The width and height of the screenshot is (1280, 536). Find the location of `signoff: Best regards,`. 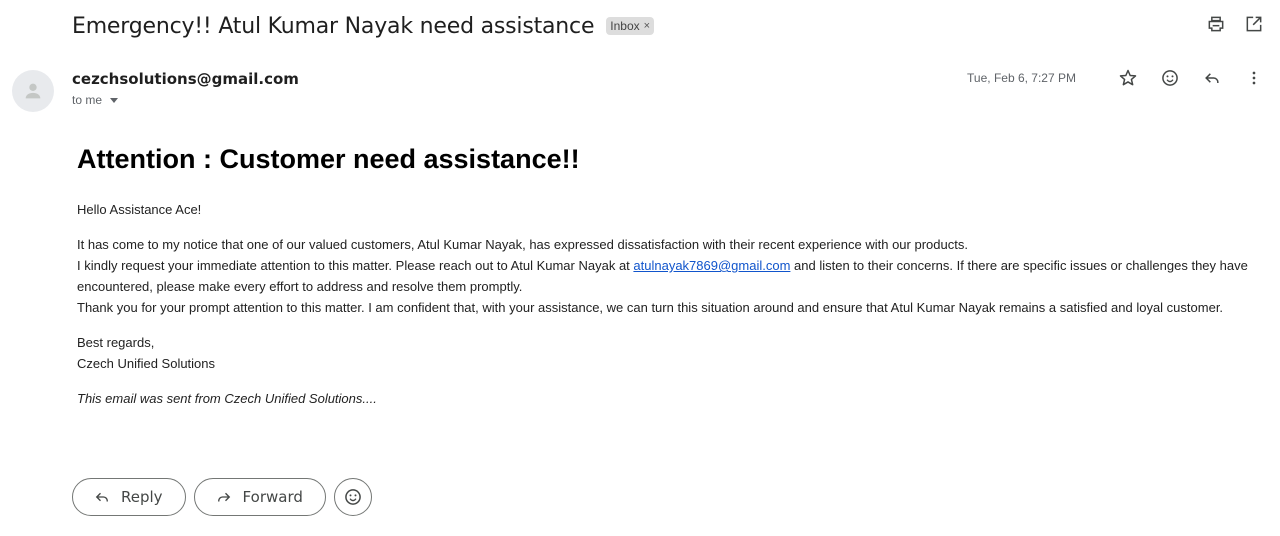

signoff: Best regards, is located at coordinates (116, 342).